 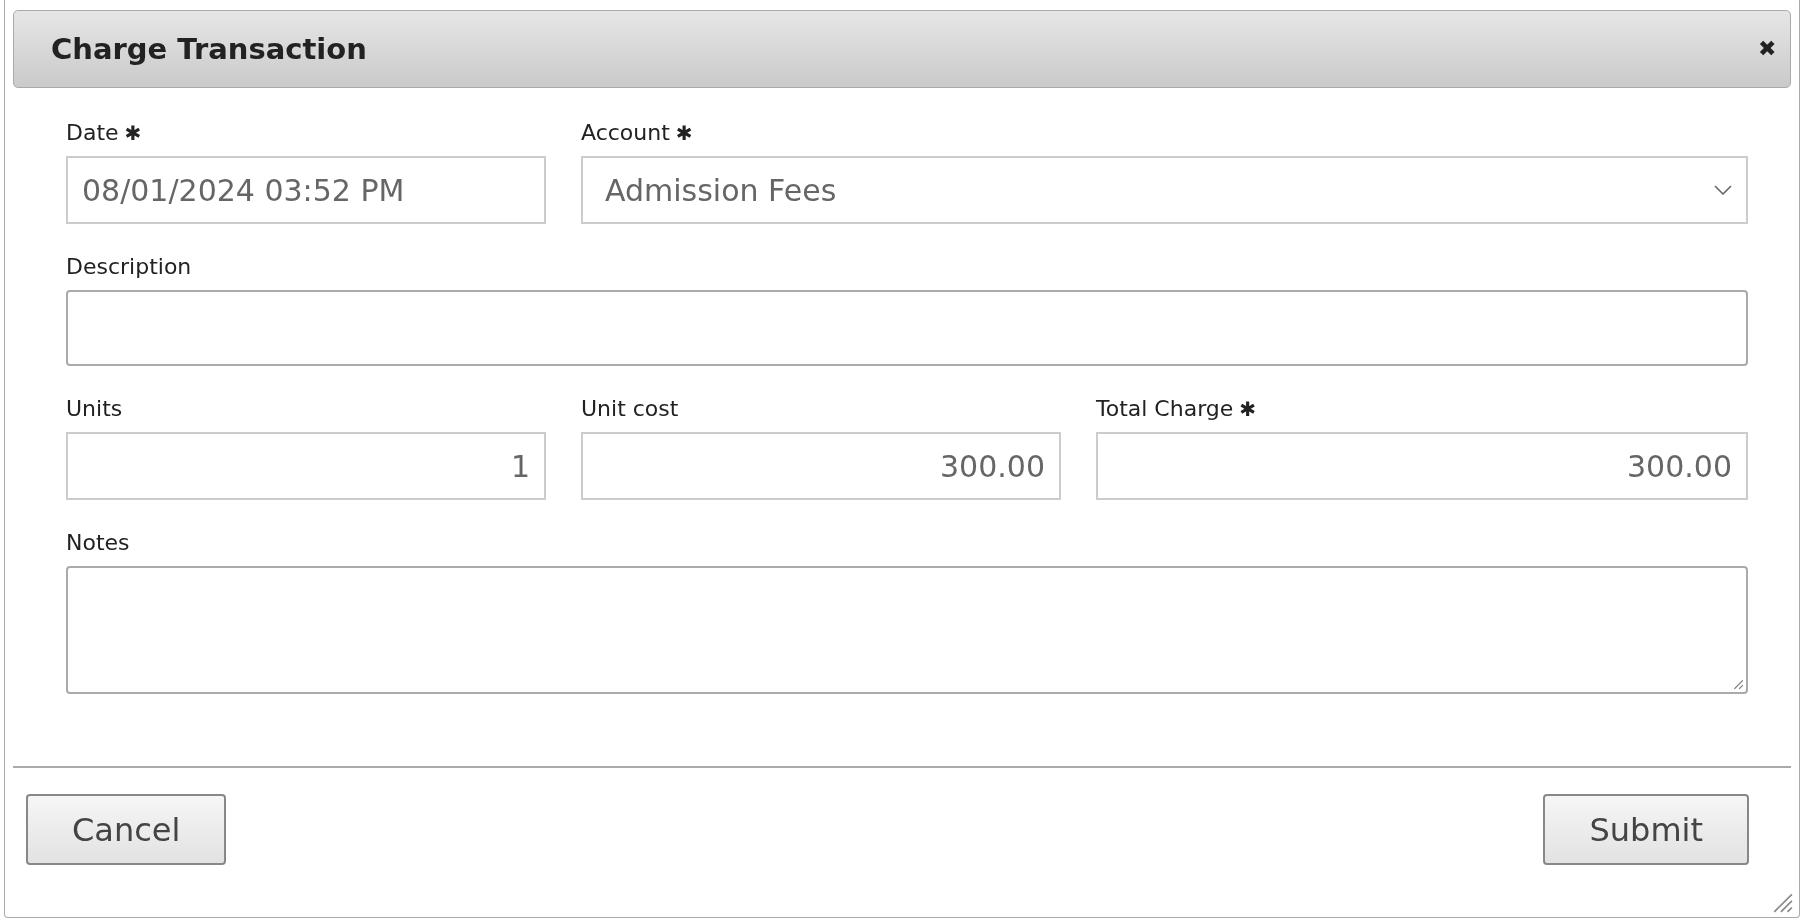 What do you see at coordinates (306, 190) in the screenshot?
I see `input-field: 08/01/2024 03:52 PM` at bounding box center [306, 190].